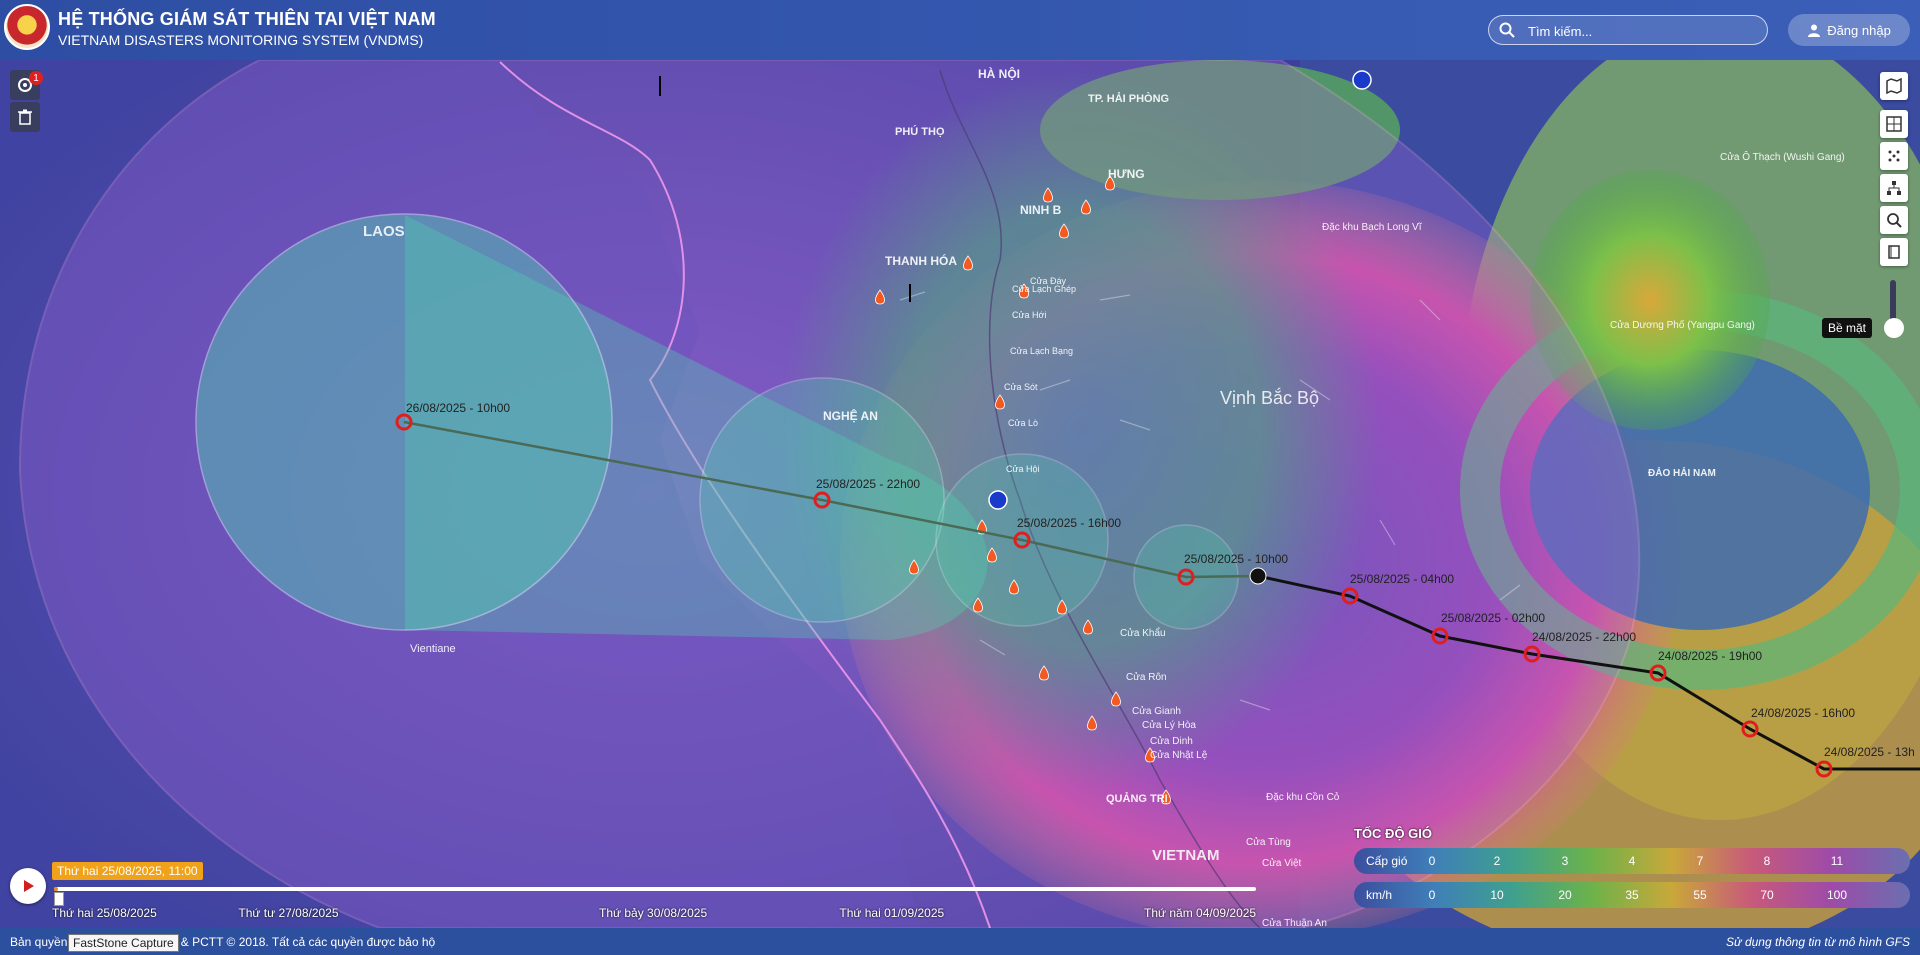 Image resolution: width=1920 pixels, height=955 pixels. I want to click on timeline-tick-label: Thứ hai 01/09/2025, so click(891, 913).